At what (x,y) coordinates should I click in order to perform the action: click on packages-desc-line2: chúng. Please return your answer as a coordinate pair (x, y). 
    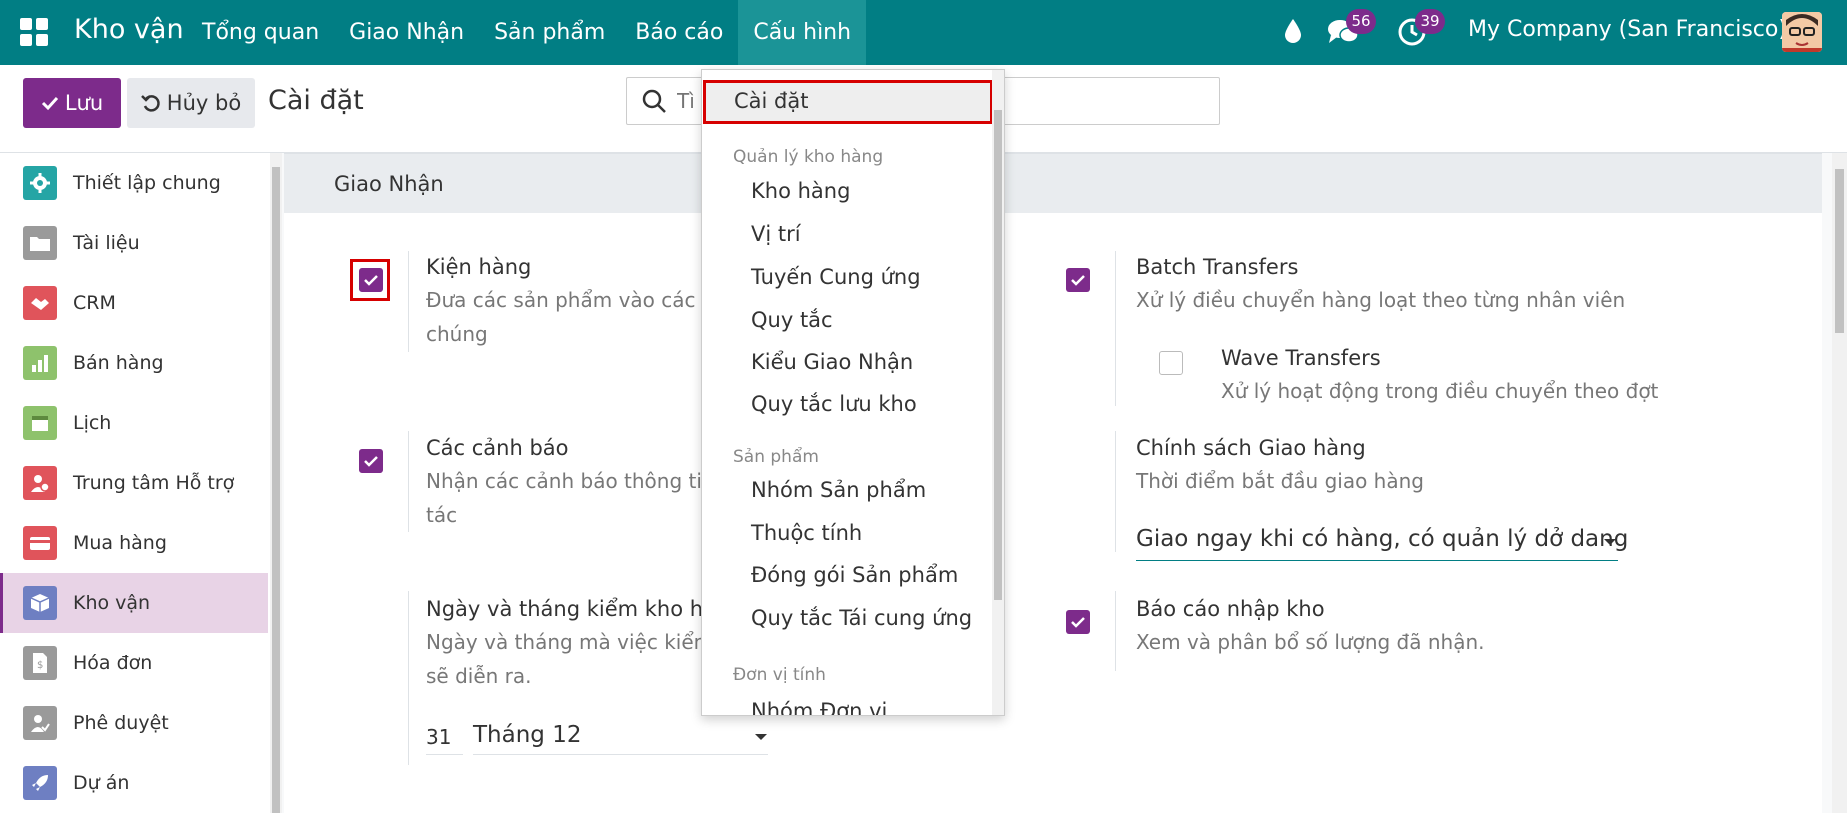
    Looking at the image, I should click on (457, 334).